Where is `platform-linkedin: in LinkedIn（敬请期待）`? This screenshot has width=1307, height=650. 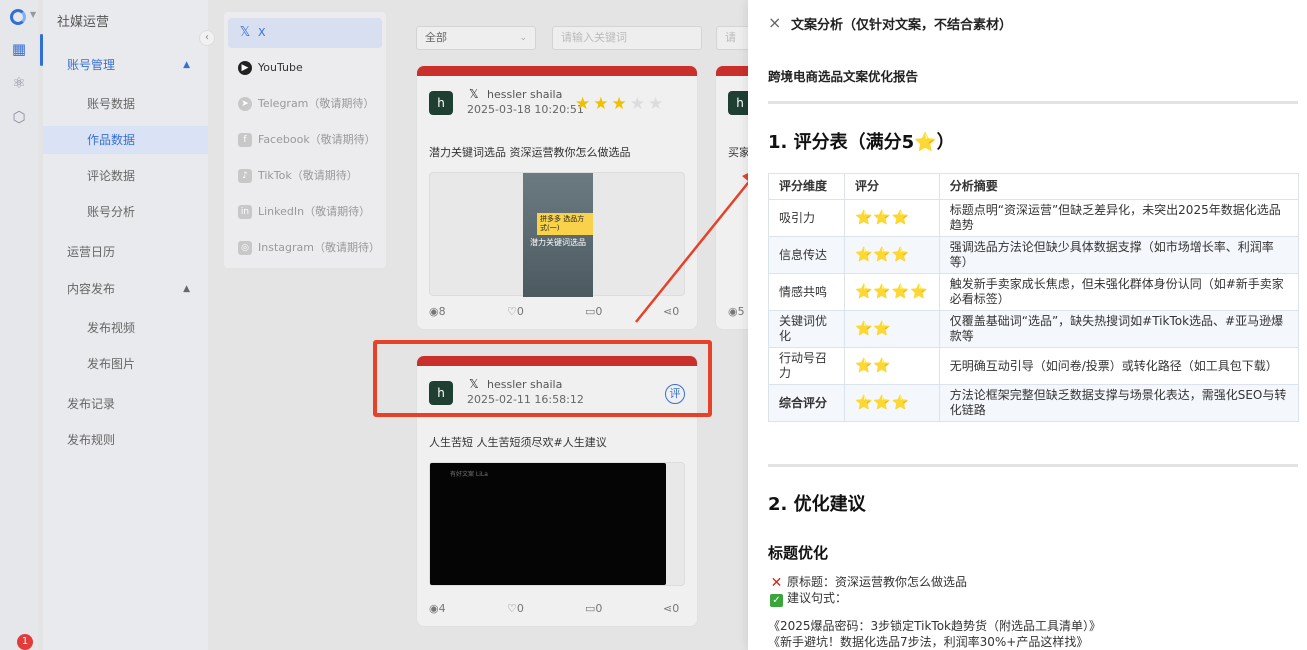 platform-linkedin: in LinkedIn（敬请期待） is located at coordinates (305, 212).